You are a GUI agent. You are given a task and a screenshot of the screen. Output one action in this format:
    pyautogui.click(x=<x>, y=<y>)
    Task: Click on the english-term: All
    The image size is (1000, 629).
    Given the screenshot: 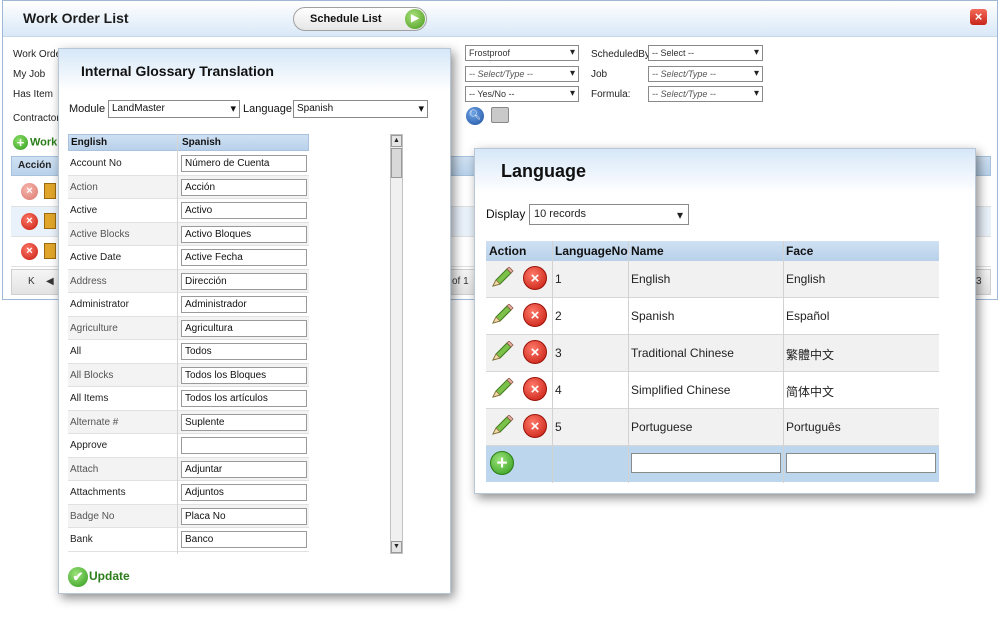 What is the action you would take?
    pyautogui.click(x=76, y=351)
    